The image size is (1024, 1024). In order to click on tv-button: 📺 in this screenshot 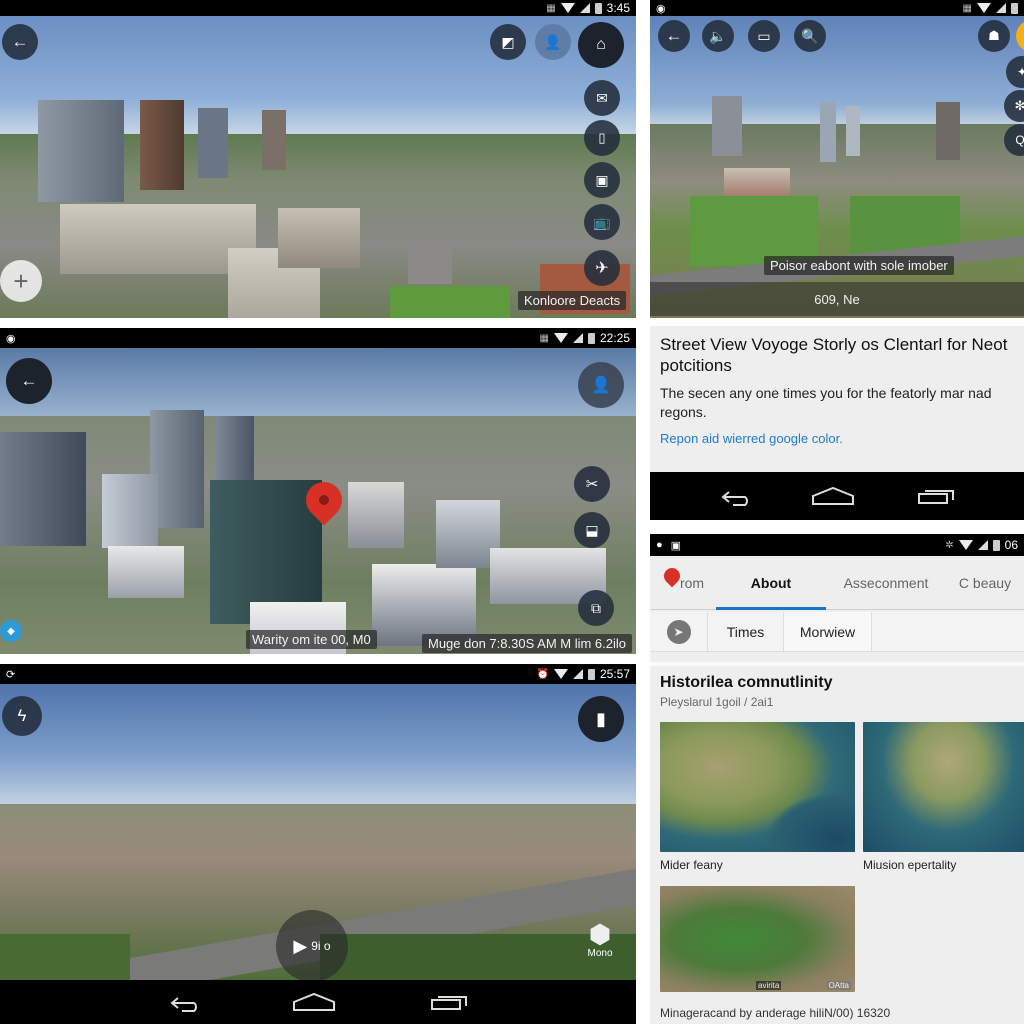, I will do `click(602, 222)`.